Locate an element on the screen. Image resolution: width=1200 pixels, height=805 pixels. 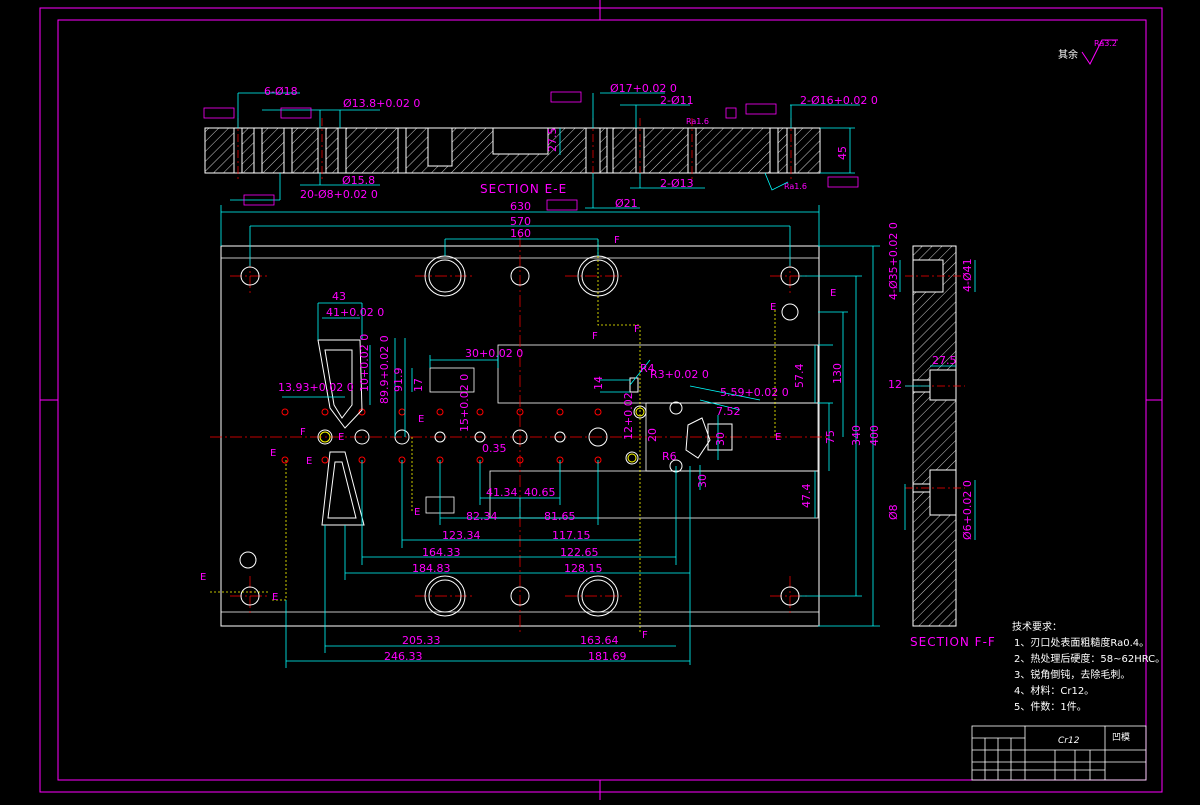
ee-dim-3: 20-Ø8+0.02 0 is located at coordinates (339, 194).